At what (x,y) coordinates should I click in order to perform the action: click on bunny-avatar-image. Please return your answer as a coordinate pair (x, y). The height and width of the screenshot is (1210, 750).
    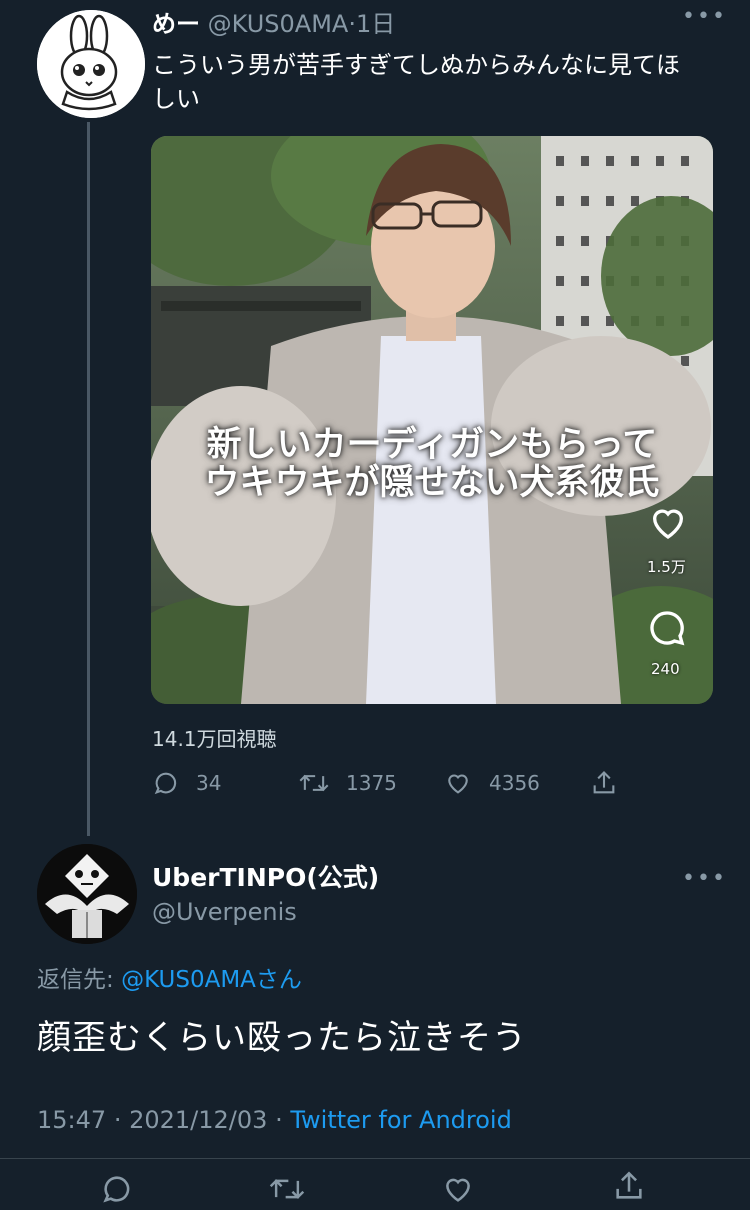
    Looking at the image, I should click on (91, 64).